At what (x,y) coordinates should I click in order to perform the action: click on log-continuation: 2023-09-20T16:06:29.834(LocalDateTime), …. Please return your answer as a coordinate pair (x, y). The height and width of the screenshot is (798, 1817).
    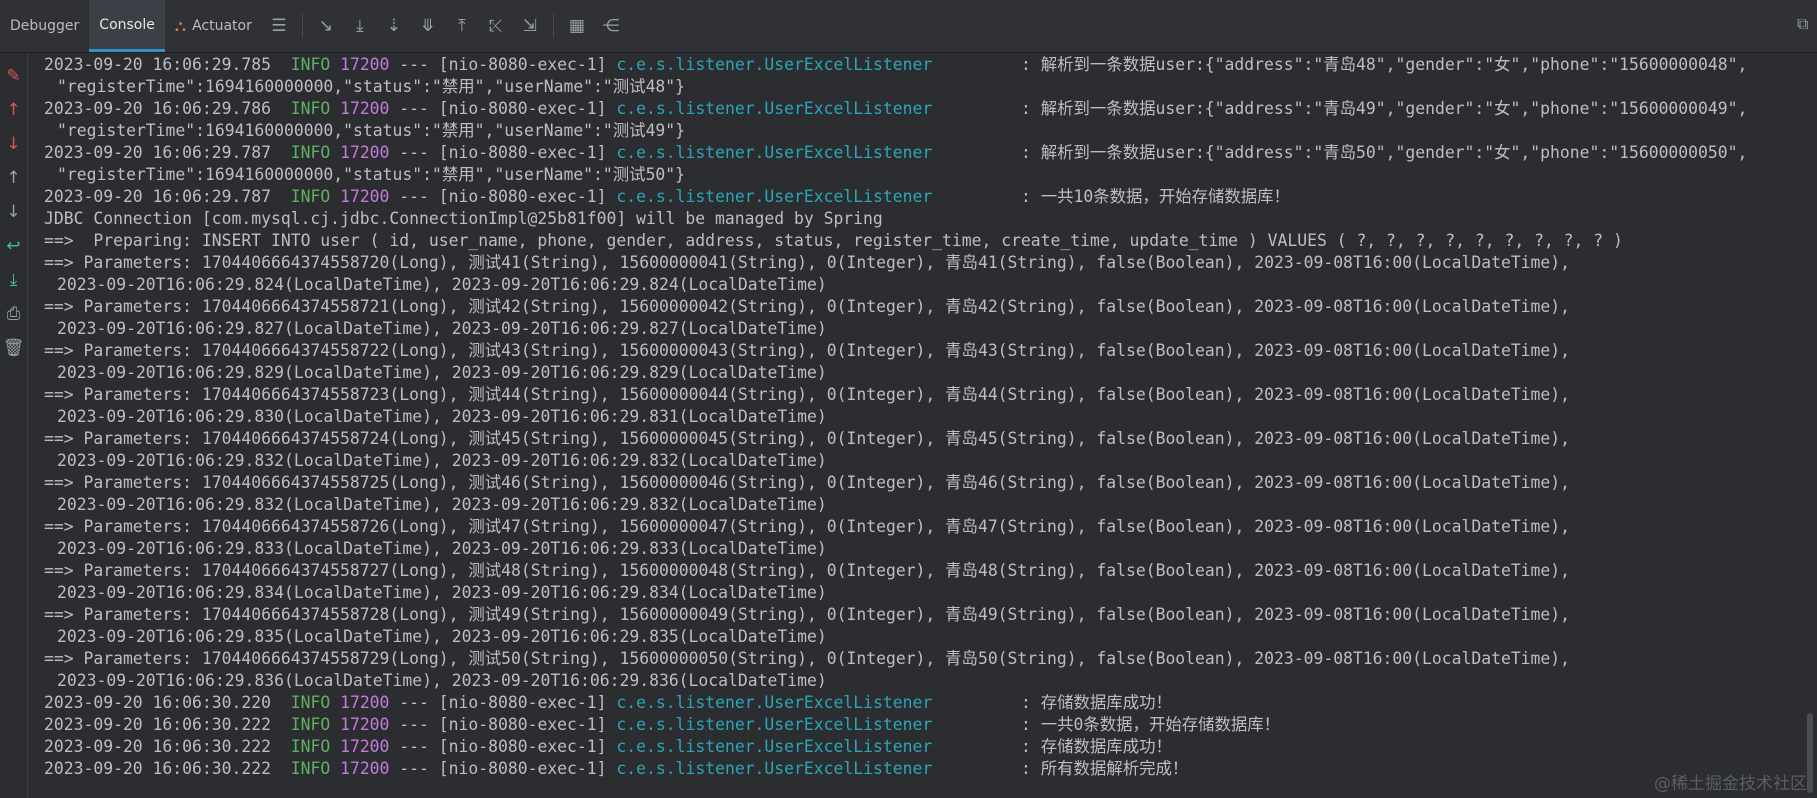
    Looking at the image, I should click on (442, 592).